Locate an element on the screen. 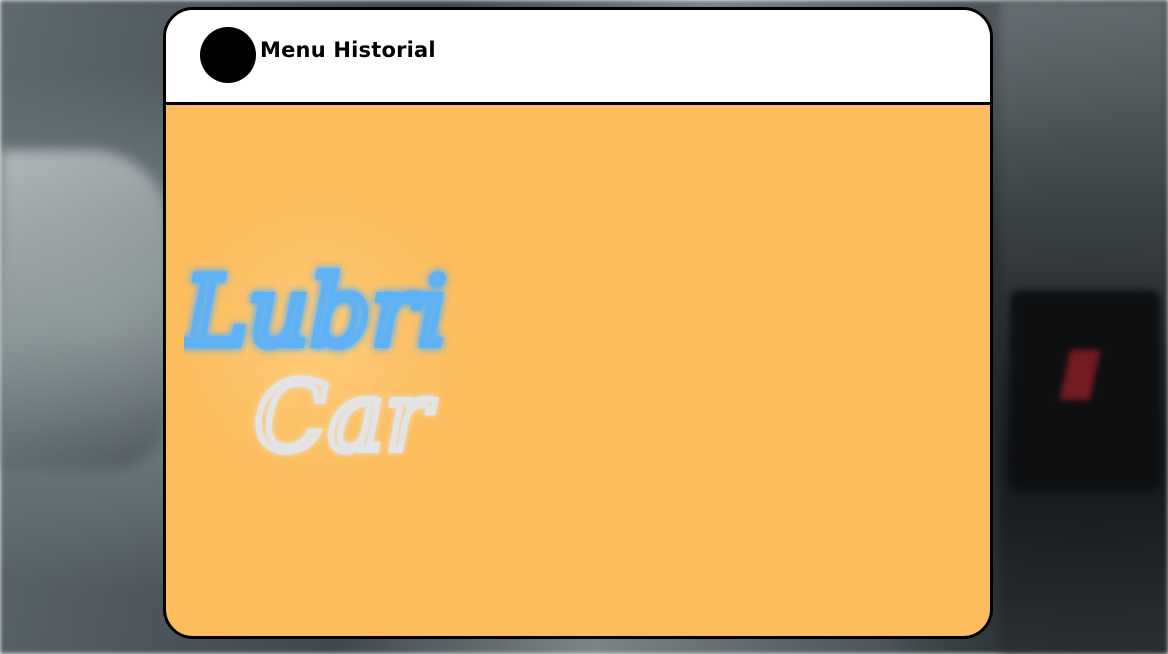  lubricar-logo: Lubri Car is located at coordinates (326, 340).